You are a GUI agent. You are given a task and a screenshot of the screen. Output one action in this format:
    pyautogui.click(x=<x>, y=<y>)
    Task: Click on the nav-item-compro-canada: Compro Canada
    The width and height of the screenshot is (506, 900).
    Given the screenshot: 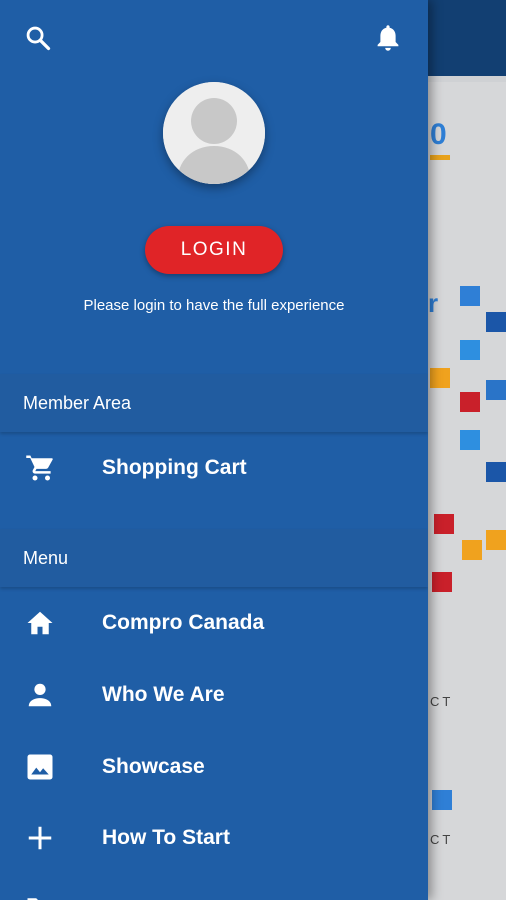 What is the action you would take?
    pyautogui.click(x=214, y=623)
    